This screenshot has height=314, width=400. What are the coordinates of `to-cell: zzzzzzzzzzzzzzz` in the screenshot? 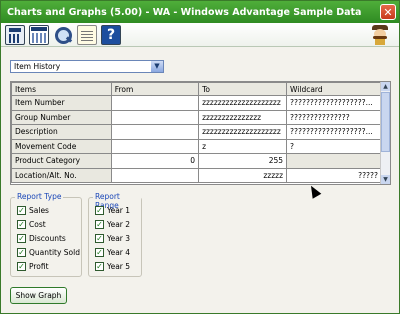 It's located at (243, 117).